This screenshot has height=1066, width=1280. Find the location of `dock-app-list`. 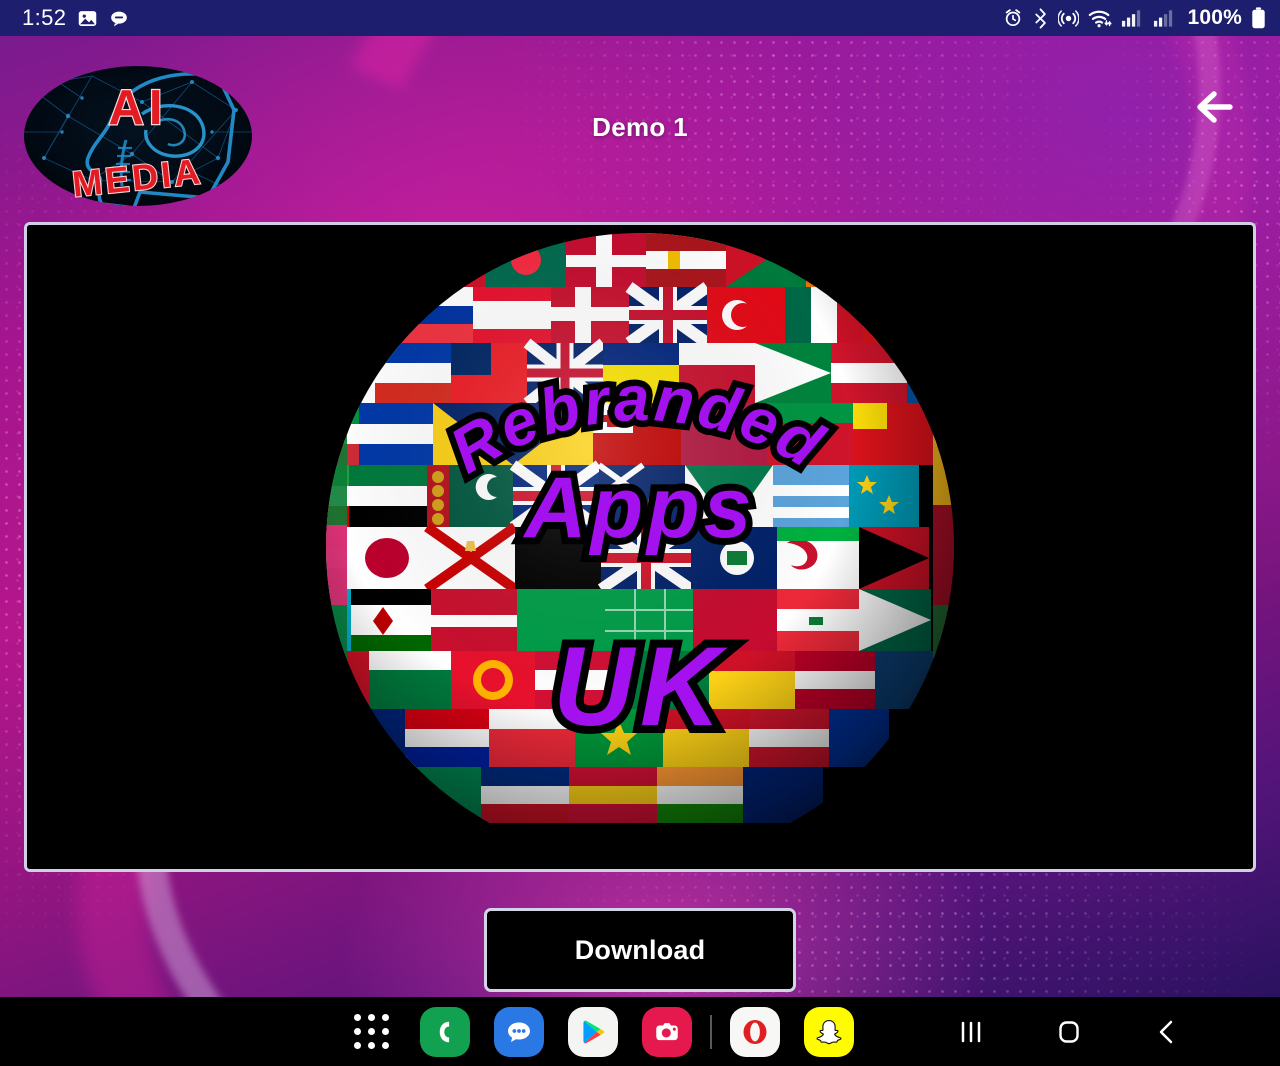

dock-app-list is located at coordinates (433, 1032).